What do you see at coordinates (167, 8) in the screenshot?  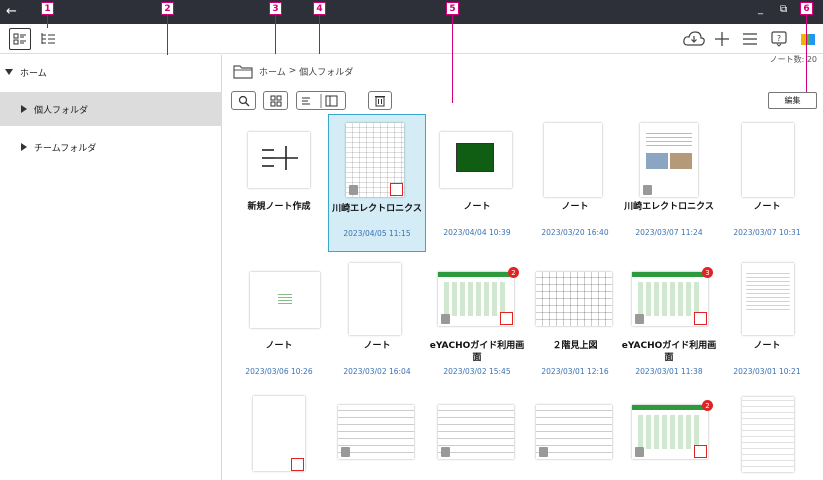 I see `callout-2: 2` at bounding box center [167, 8].